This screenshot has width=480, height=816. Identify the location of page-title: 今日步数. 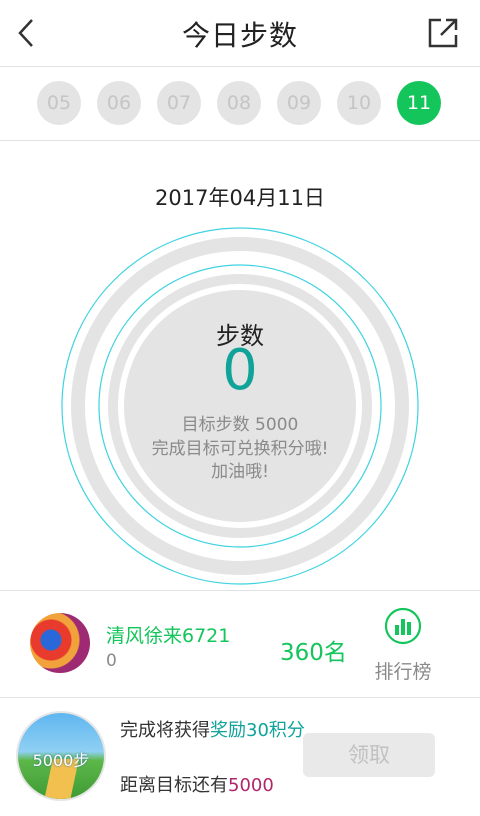
(239, 35).